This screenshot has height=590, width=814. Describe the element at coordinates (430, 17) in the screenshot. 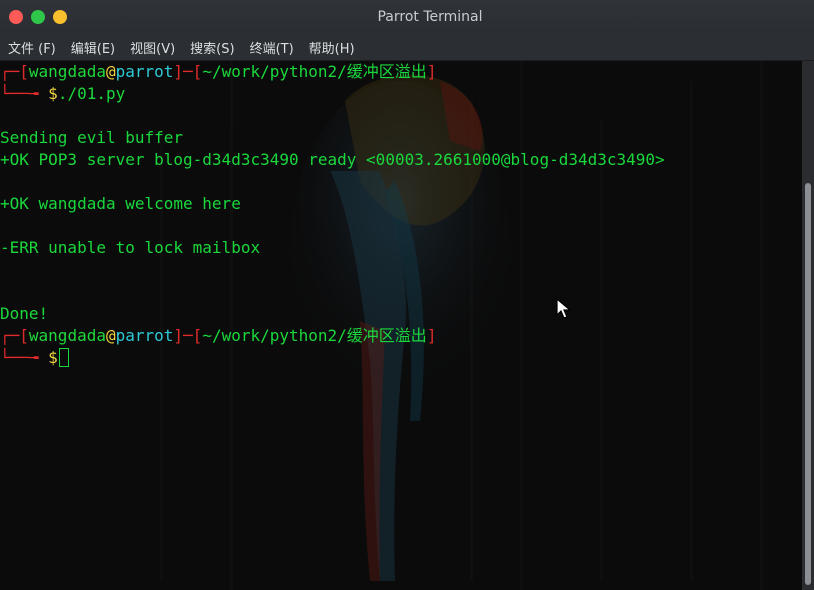

I see `window-title: Parrot Terminal` at that location.